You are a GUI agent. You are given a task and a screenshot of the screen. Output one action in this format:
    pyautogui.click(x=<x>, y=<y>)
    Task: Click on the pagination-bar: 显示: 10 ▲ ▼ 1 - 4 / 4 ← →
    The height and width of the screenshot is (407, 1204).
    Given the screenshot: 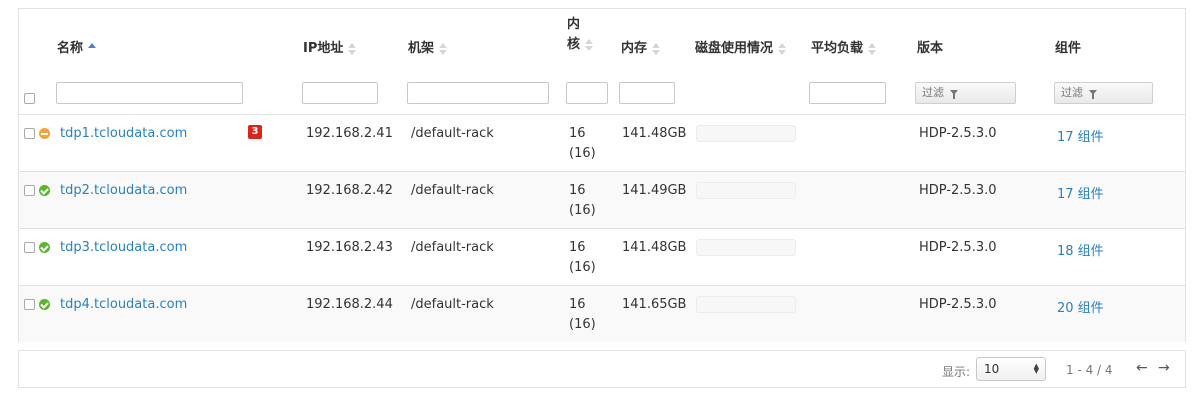 What is the action you would take?
    pyautogui.click(x=602, y=369)
    